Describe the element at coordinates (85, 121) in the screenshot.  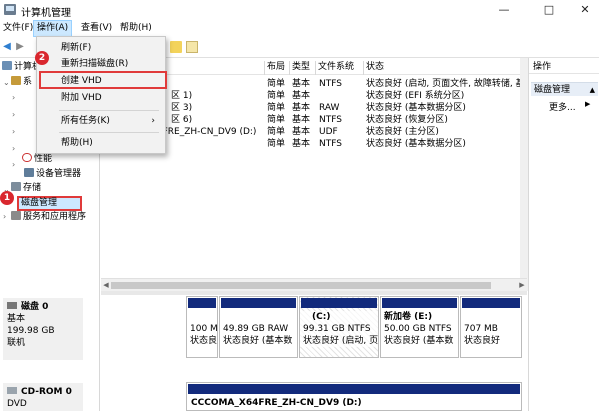
I see `menu-item-all-tasks-label: 所有任务(K)` at that location.